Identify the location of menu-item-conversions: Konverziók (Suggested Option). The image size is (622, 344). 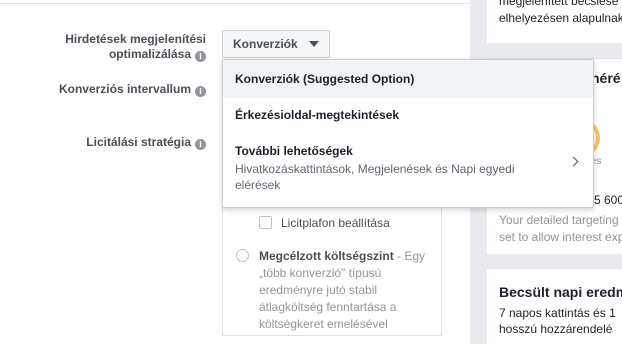
(408, 79).